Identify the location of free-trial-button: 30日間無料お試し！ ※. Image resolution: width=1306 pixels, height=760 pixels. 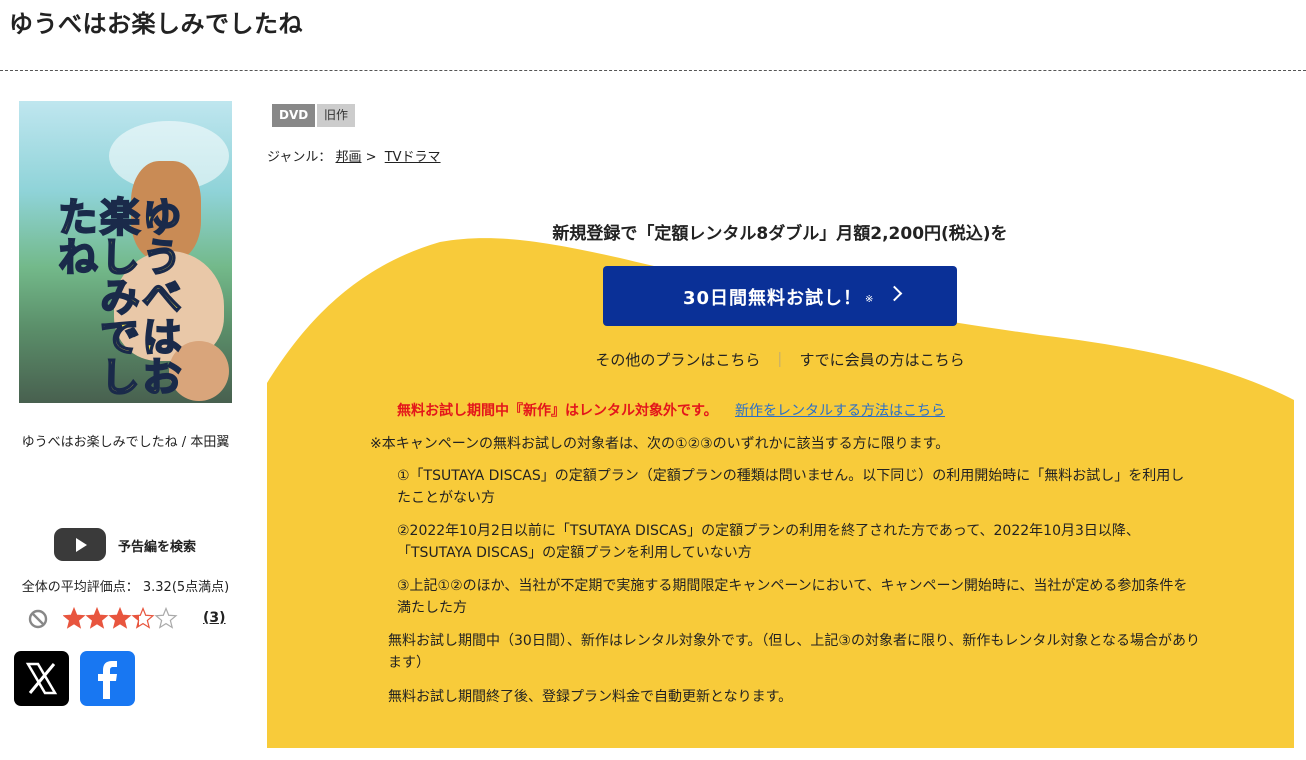
(780, 296).